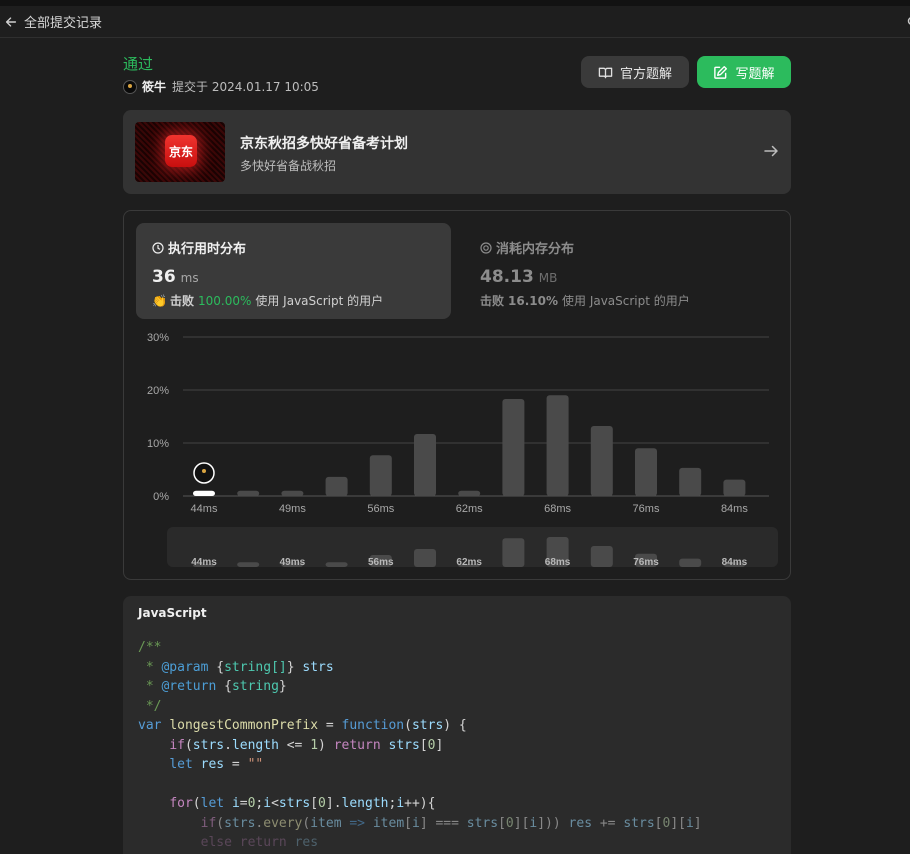  I want to click on runtime-distribution-chart: 30% 20% 10% 0% 44ms 49ms 56ms 62ms 68ms 76ms 84ms, so click(458, 423).